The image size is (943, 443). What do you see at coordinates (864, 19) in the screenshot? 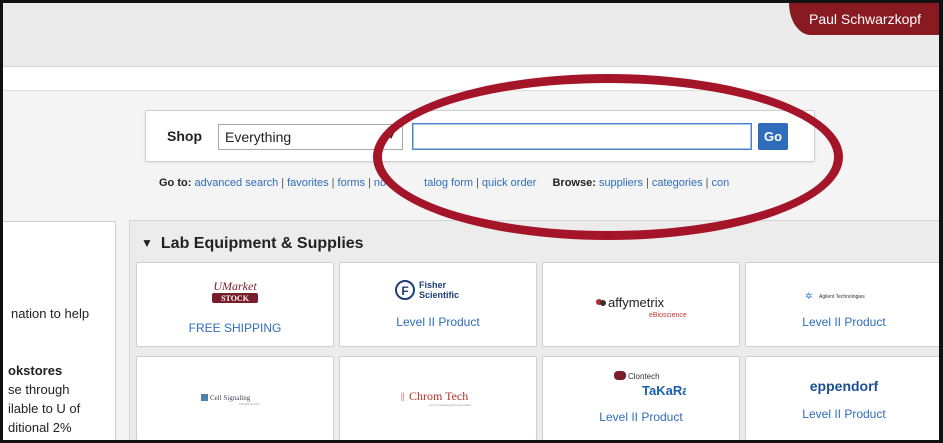
I see `user-menu: Paul Schwarzkopf` at bounding box center [864, 19].